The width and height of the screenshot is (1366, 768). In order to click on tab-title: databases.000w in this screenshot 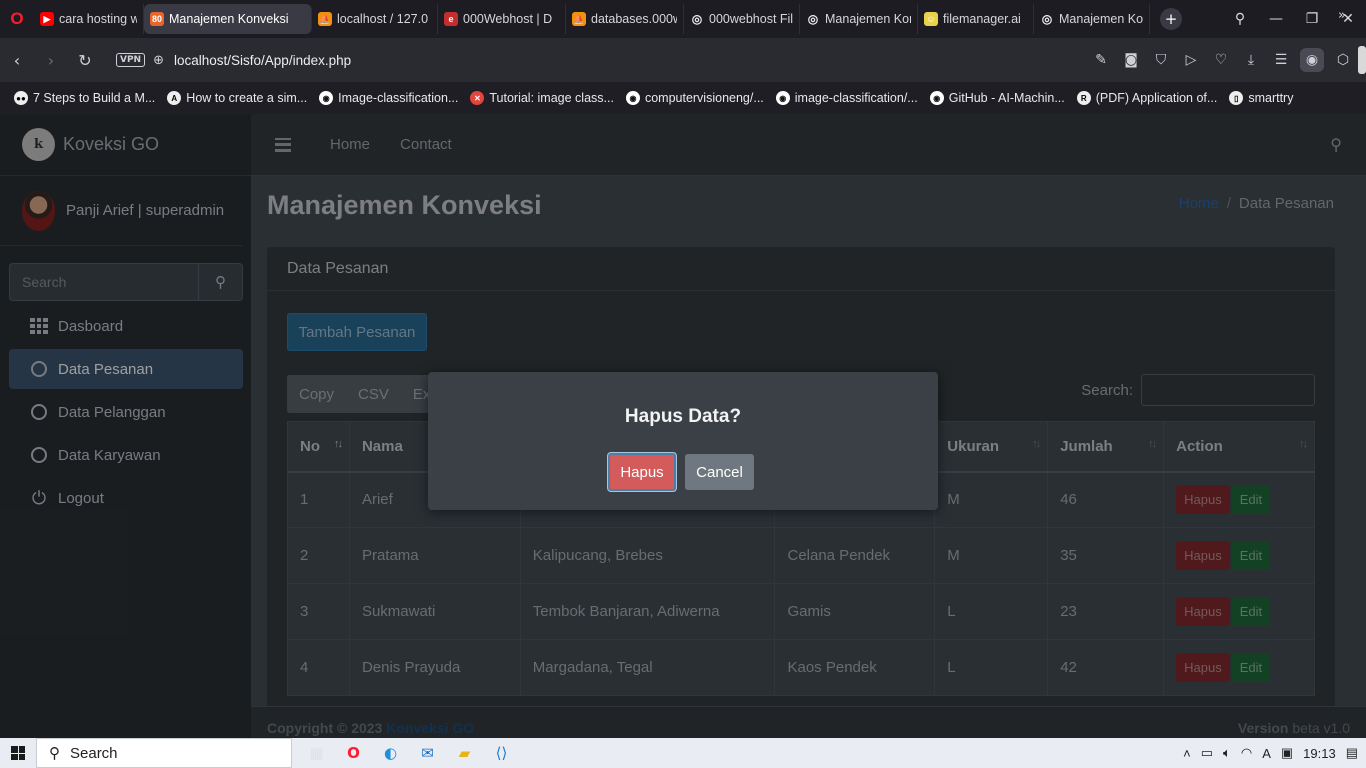, I will do `click(634, 19)`.